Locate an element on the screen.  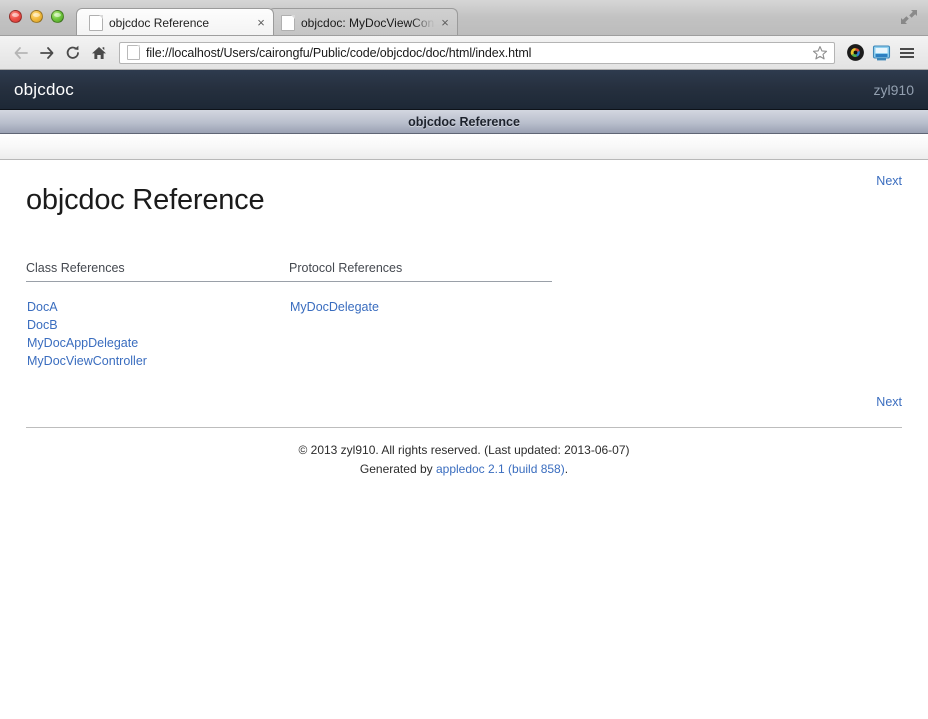
chrome-menu-button is located at coordinates (907, 53).